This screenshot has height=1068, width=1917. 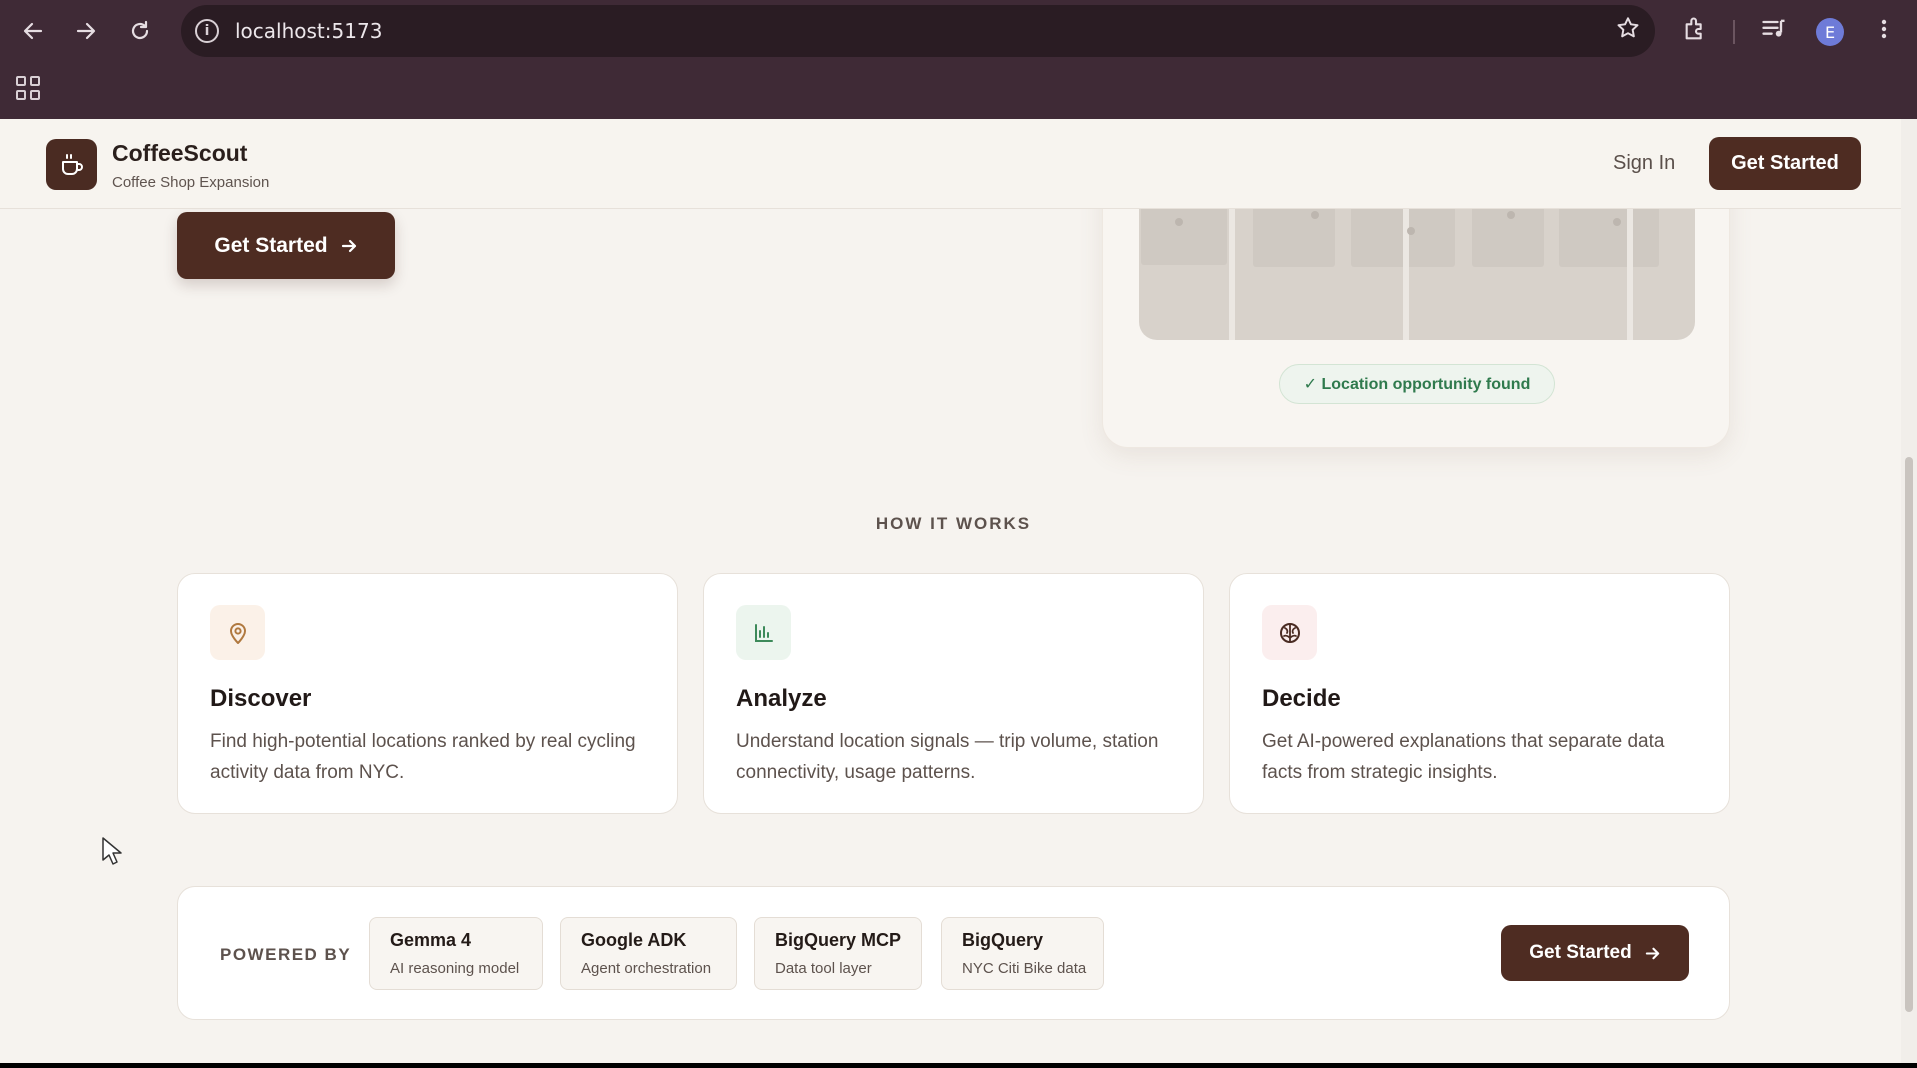 I want to click on tech-chip-google-adk: Google ADK Agent orchestration, so click(x=648, y=953).